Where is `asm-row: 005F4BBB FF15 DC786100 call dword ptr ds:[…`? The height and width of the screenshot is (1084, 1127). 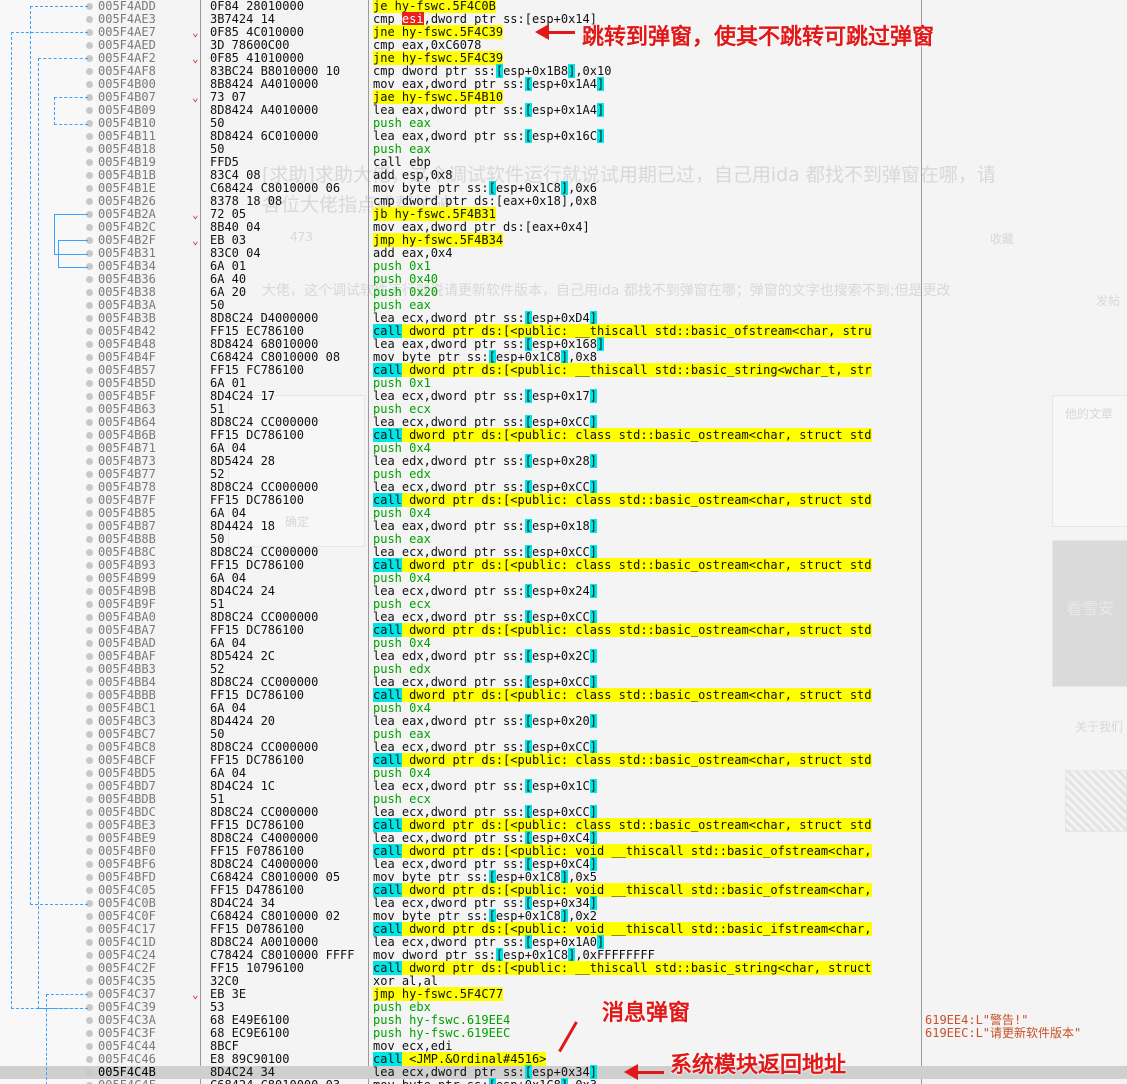 asm-row: 005F4BBB FF15 DC786100 call dword ptr ds:[… is located at coordinates (563, 695).